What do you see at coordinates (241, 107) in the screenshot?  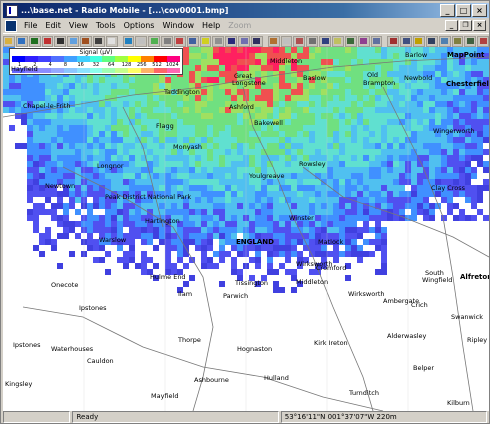 I see `place-label: Ashford` at bounding box center [241, 107].